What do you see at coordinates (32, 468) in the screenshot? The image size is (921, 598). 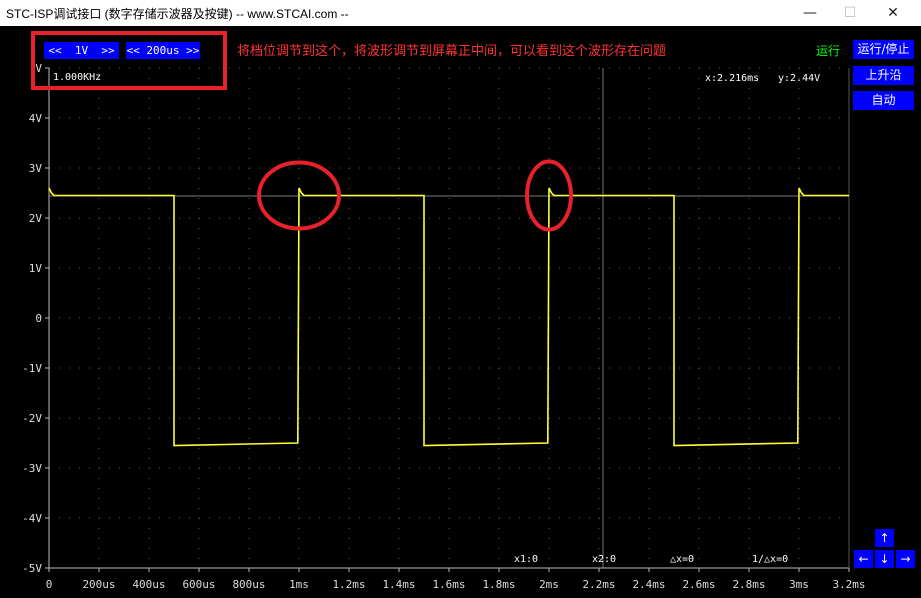 I see `y-tick-label: -3V` at bounding box center [32, 468].